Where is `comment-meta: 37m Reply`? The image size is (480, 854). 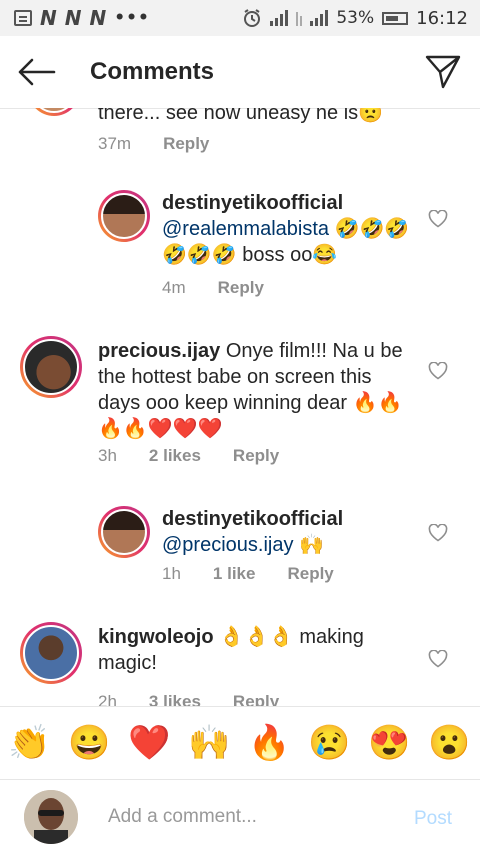
comment-meta: 37m Reply is located at coordinates (153, 144).